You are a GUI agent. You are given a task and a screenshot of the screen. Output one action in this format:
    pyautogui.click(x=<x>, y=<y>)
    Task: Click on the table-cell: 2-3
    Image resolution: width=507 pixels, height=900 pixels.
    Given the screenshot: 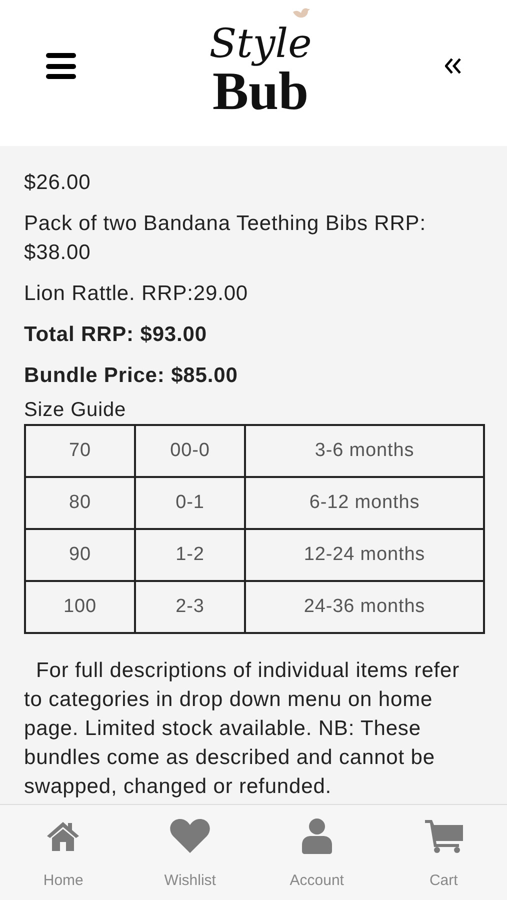 What is the action you would take?
    pyautogui.click(x=190, y=607)
    